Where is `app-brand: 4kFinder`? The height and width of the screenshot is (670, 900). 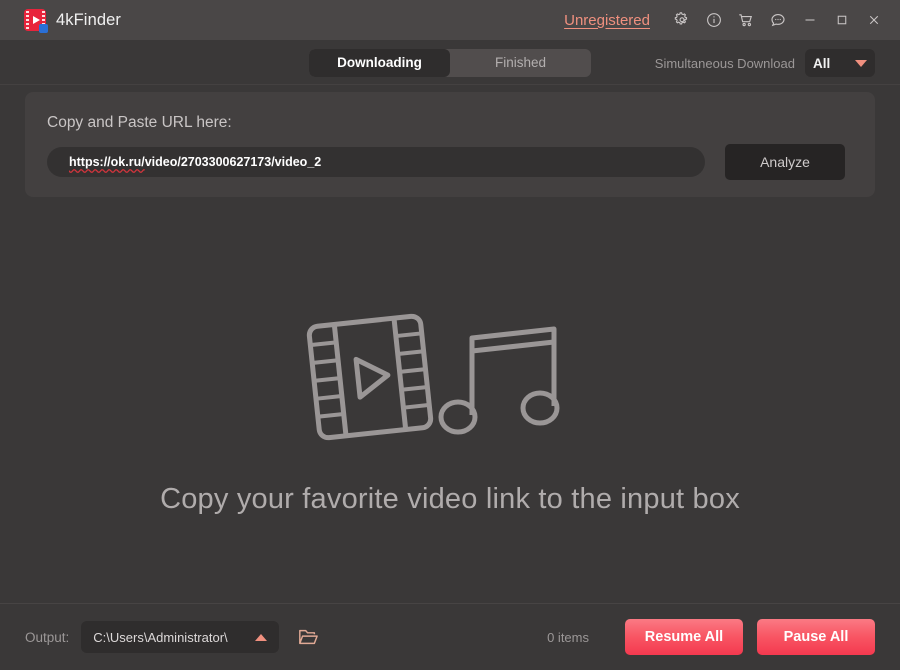 app-brand: 4kFinder is located at coordinates (60, 21).